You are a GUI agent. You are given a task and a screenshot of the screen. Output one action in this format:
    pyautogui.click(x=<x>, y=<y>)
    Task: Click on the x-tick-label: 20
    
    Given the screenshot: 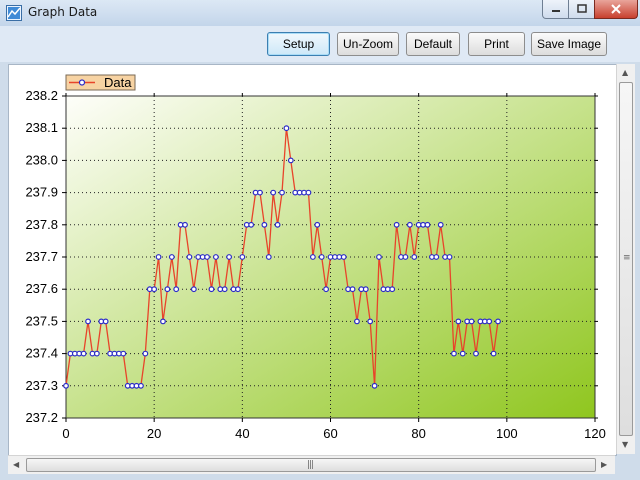 What is the action you would take?
    pyautogui.click(x=154, y=433)
    